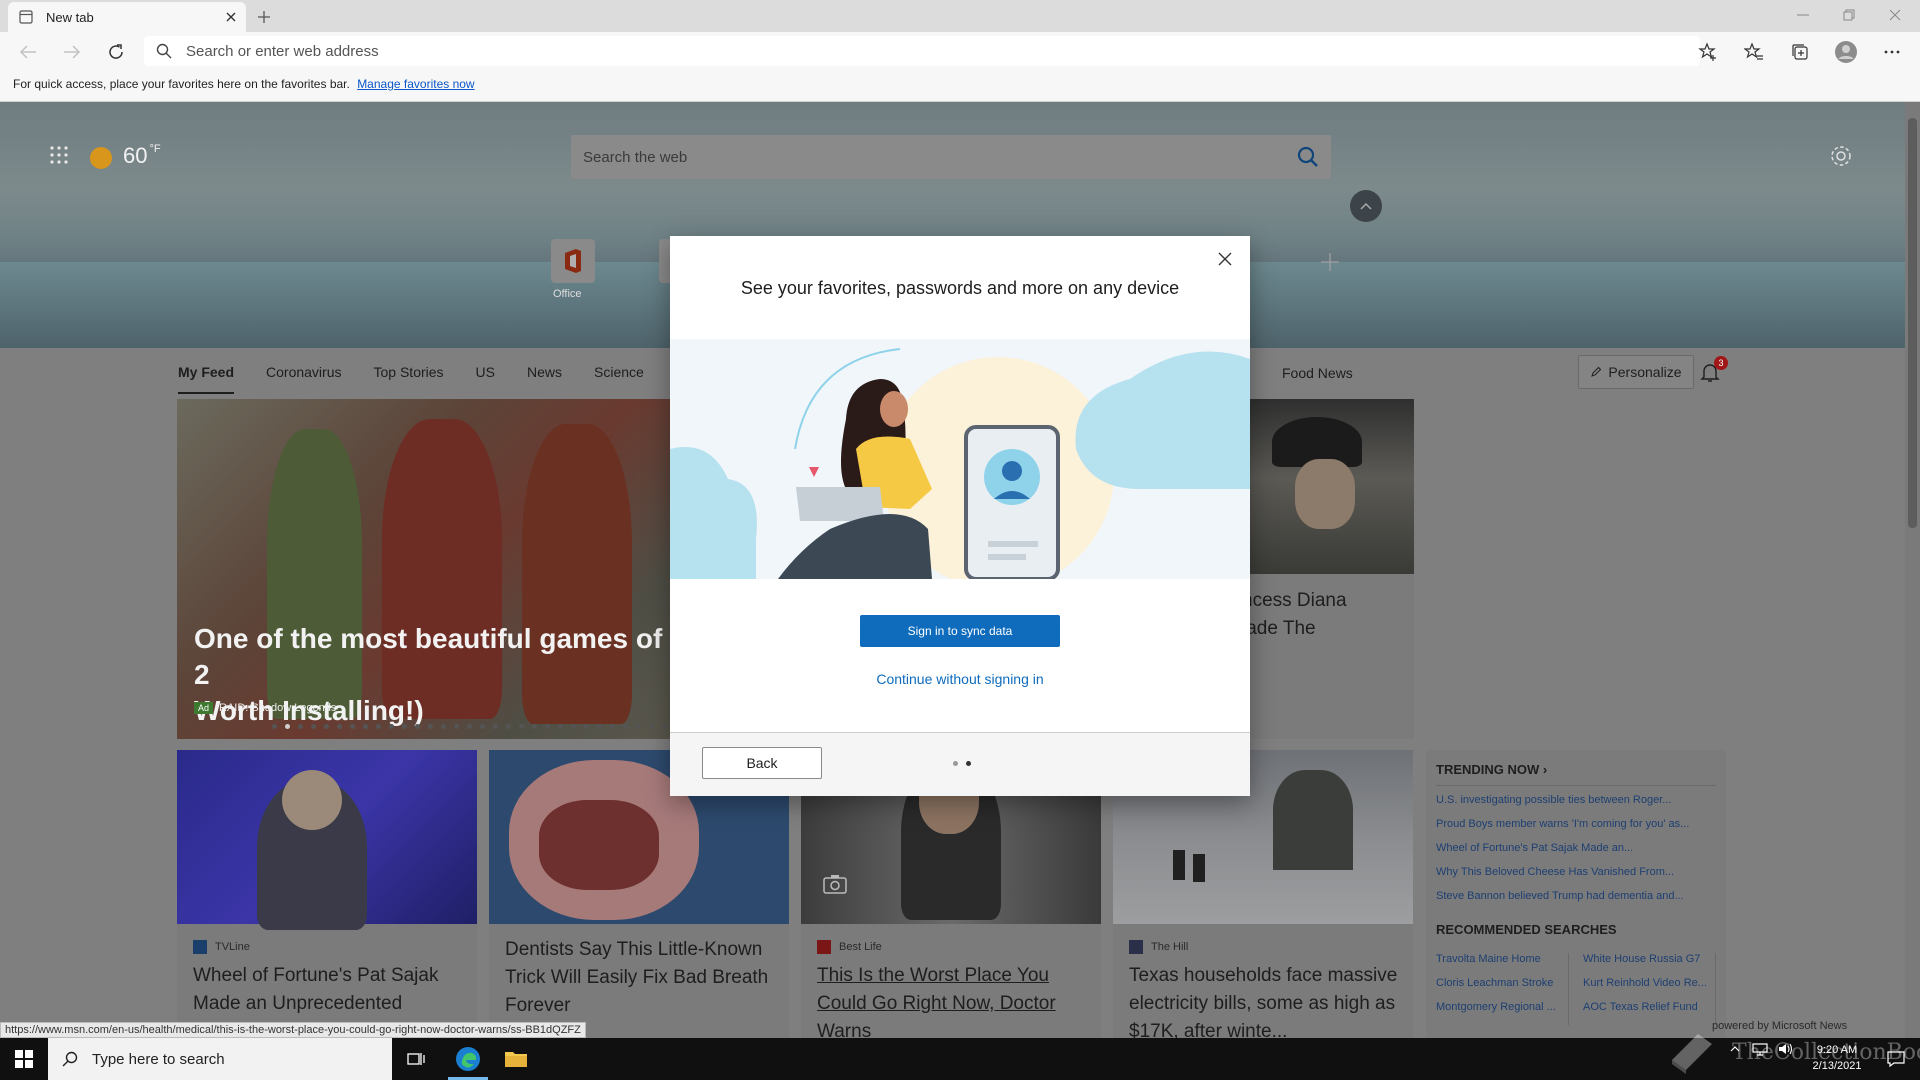  Describe the element at coordinates (485, 379) in the screenshot. I see `tab-us: US` at that location.